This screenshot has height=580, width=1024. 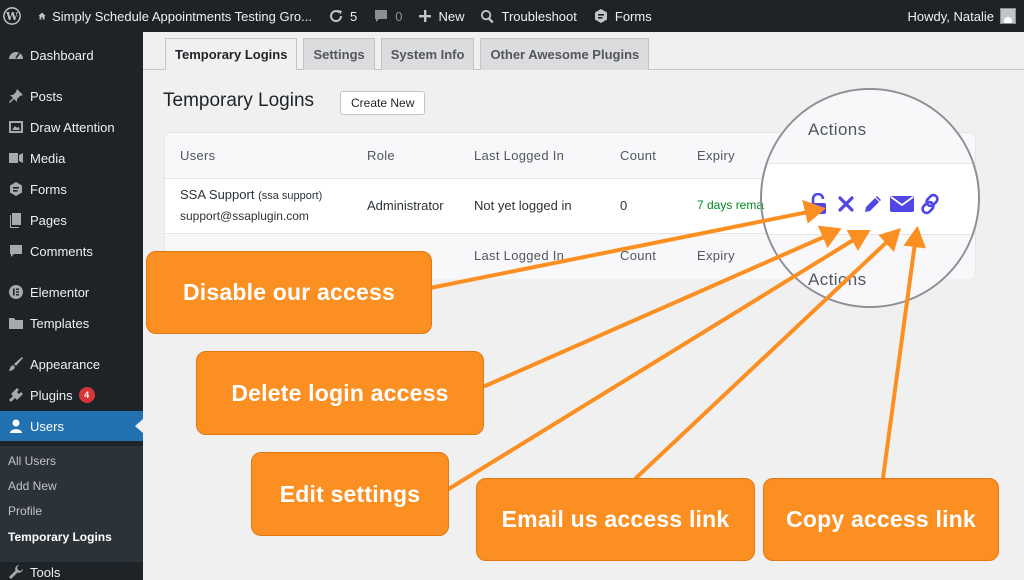 What do you see at coordinates (615, 519) in the screenshot?
I see `callout-email-link: Email us access link` at bounding box center [615, 519].